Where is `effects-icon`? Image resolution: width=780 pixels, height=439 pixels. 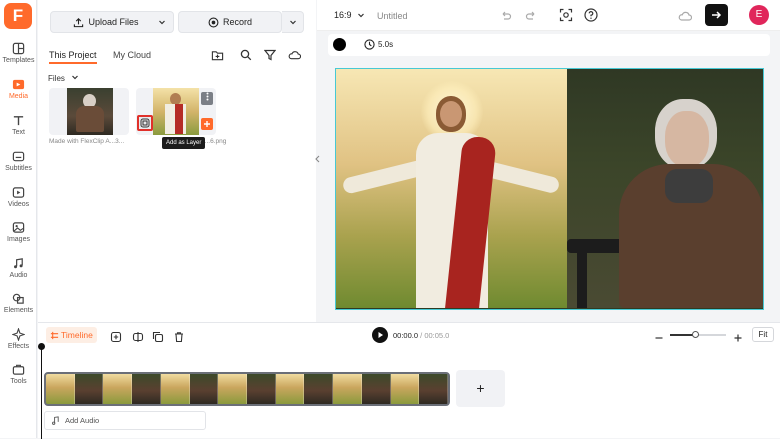 effects-icon is located at coordinates (18, 334).